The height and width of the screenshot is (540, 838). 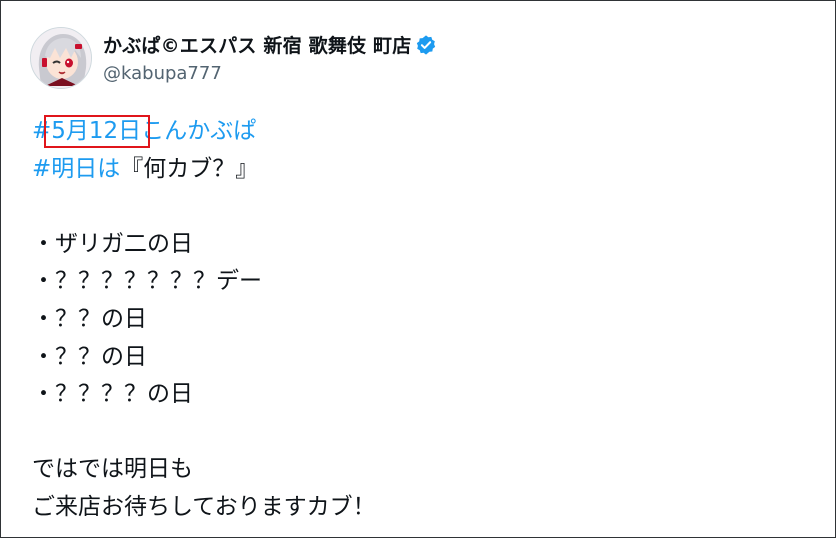 I want to click on list-item: ・ザリガ二の日, so click(x=112, y=243).